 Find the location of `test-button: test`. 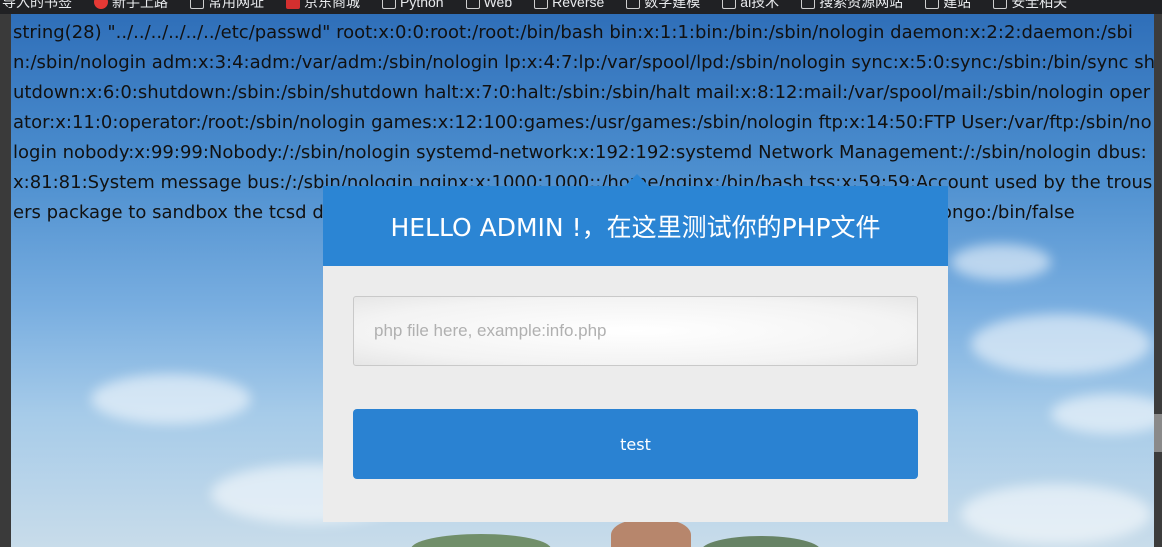

test-button: test is located at coordinates (635, 444).